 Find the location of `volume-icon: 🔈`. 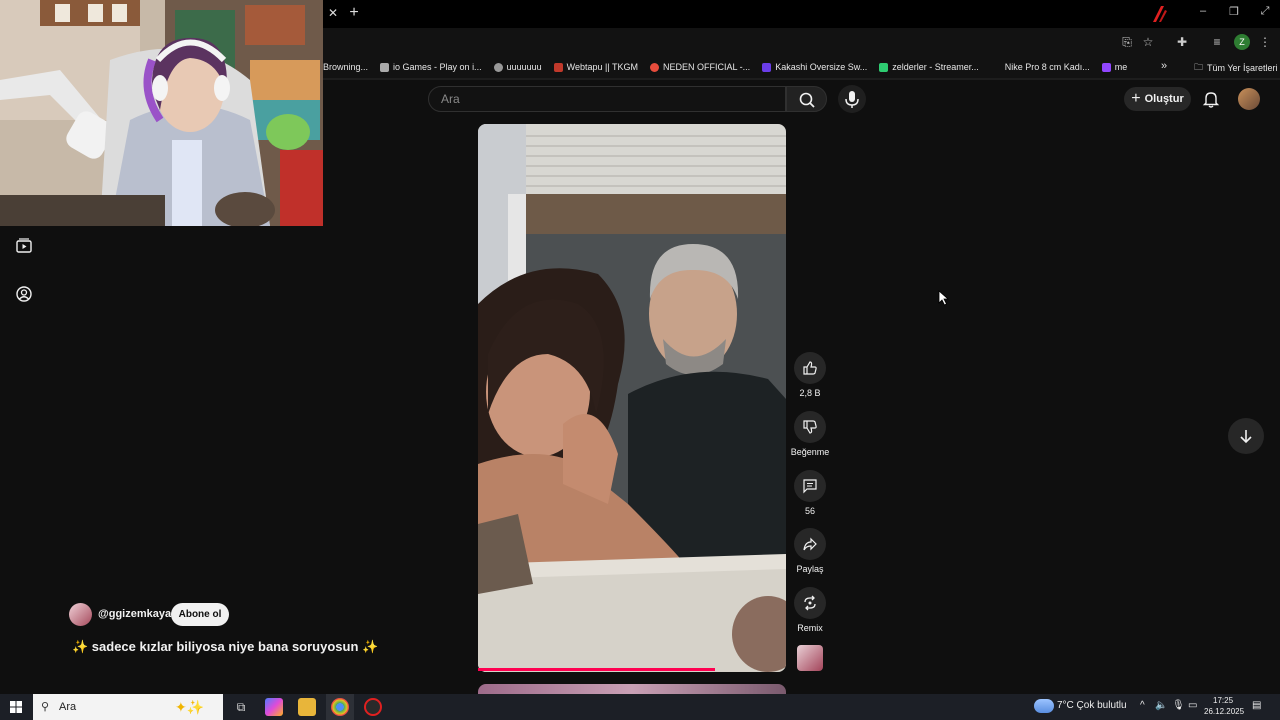

volume-icon: 🔈 is located at coordinates (1161, 705).